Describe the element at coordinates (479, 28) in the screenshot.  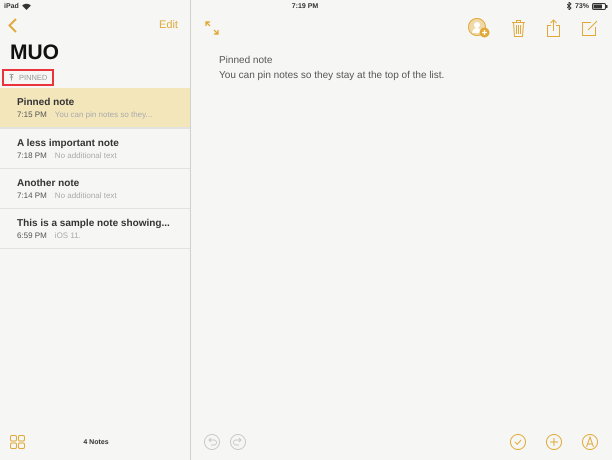
I see `add-person-icon` at that location.